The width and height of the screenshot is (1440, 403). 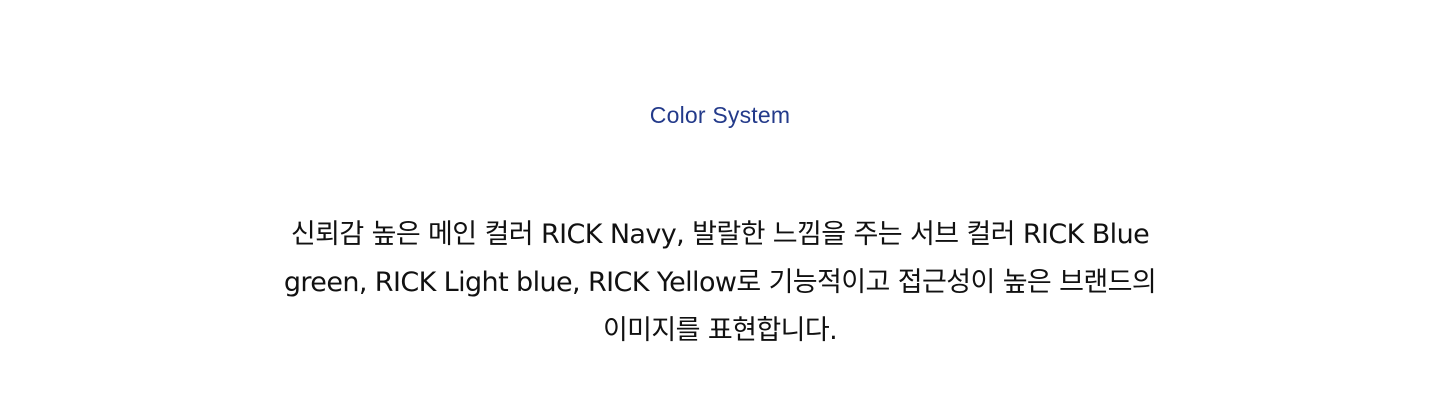 I want to click on description-line-3: 이미지를 표현합니다., so click(x=720, y=330).